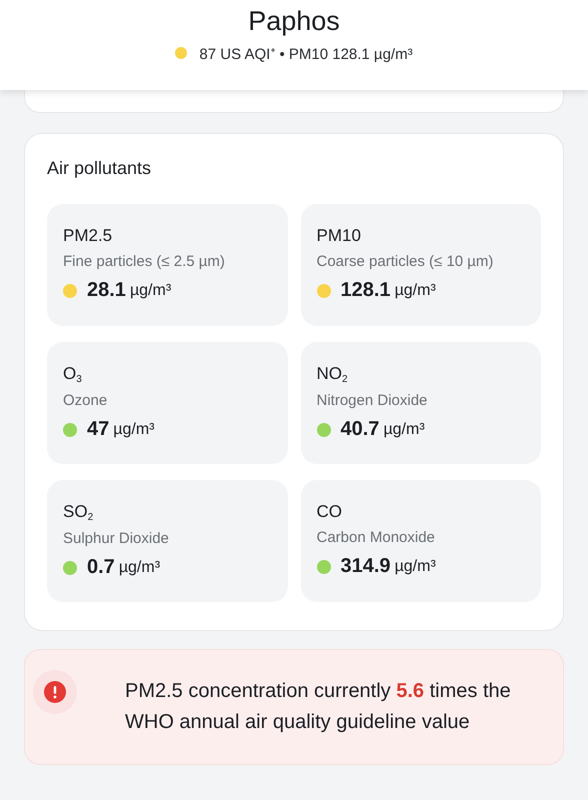 This screenshot has width=588, height=800. What do you see at coordinates (338, 236) in the screenshot?
I see `pollutant-name: PM10` at bounding box center [338, 236].